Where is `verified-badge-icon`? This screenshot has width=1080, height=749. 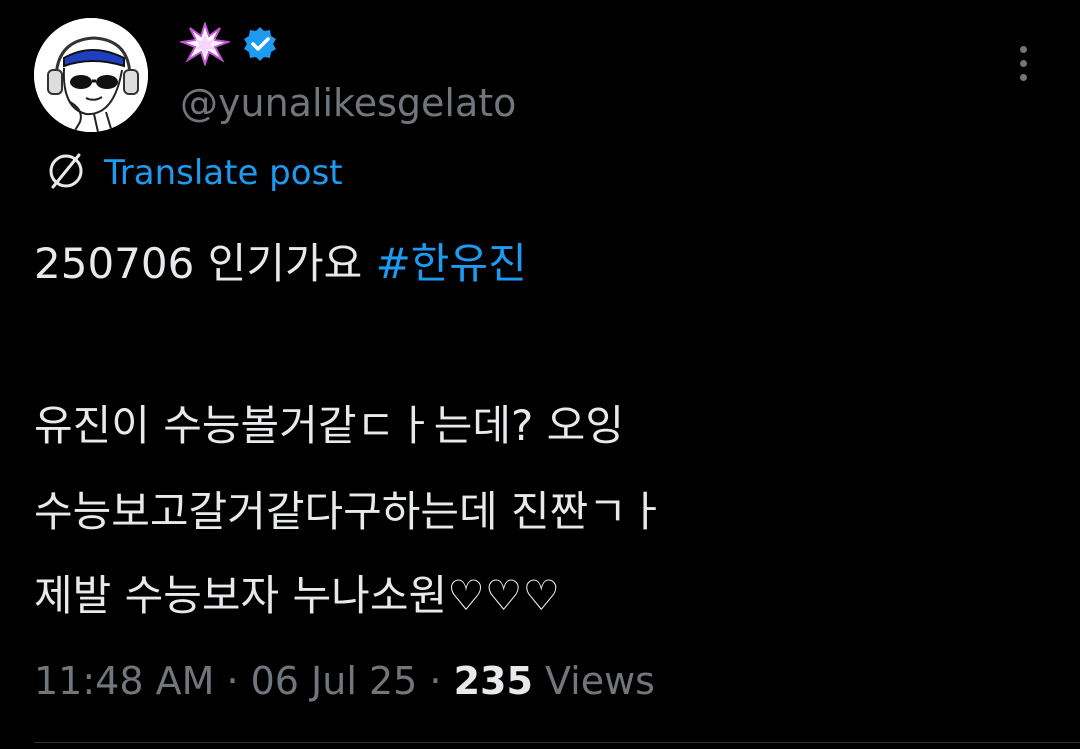
verified-badge-icon is located at coordinates (260, 46).